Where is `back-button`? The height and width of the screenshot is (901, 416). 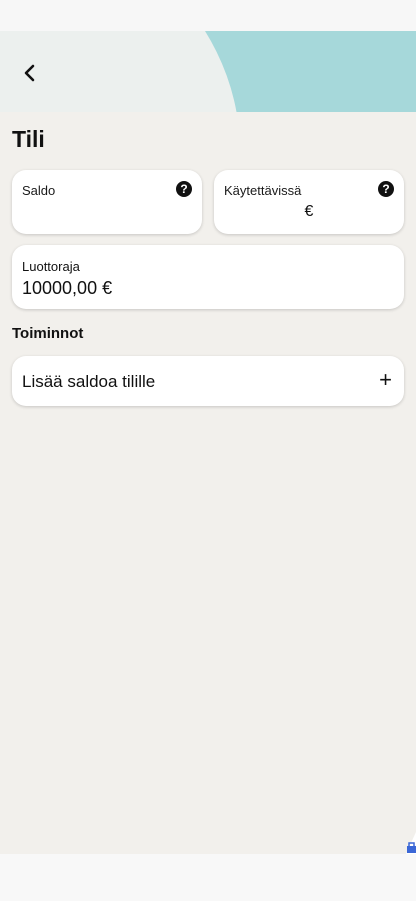 back-button is located at coordinates (30, 73).